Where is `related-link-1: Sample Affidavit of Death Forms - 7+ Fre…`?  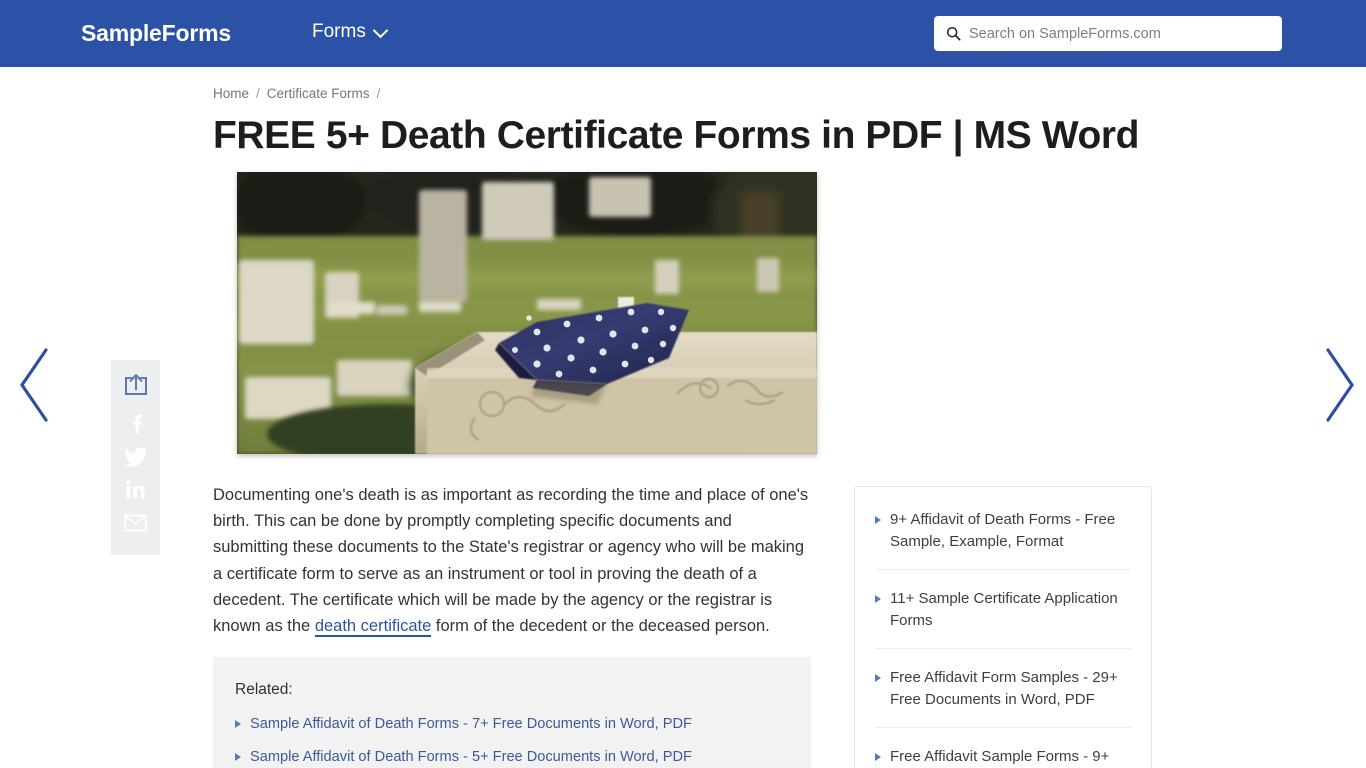
related-link-1: Sample Affidavit of Death Forms - 7+ Fre… is located at coordinates (471, 724).